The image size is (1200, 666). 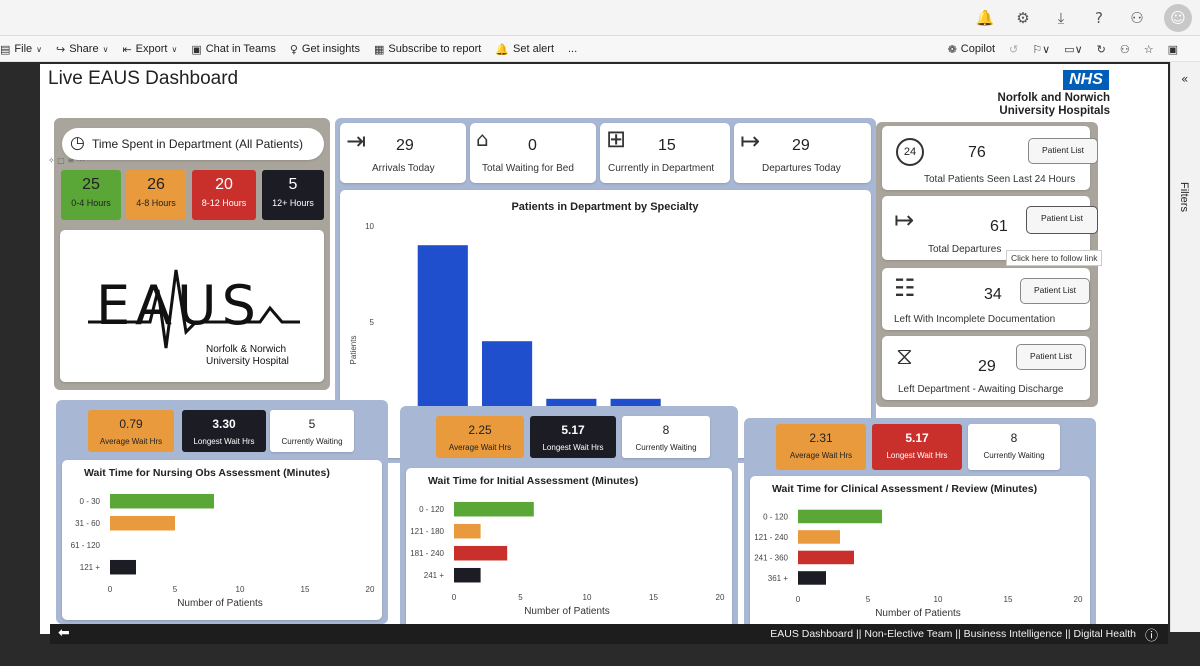 I want to click on nursing-longest-wait: 3.30 Longest Wait Hrs, so click(x=224, y=431).